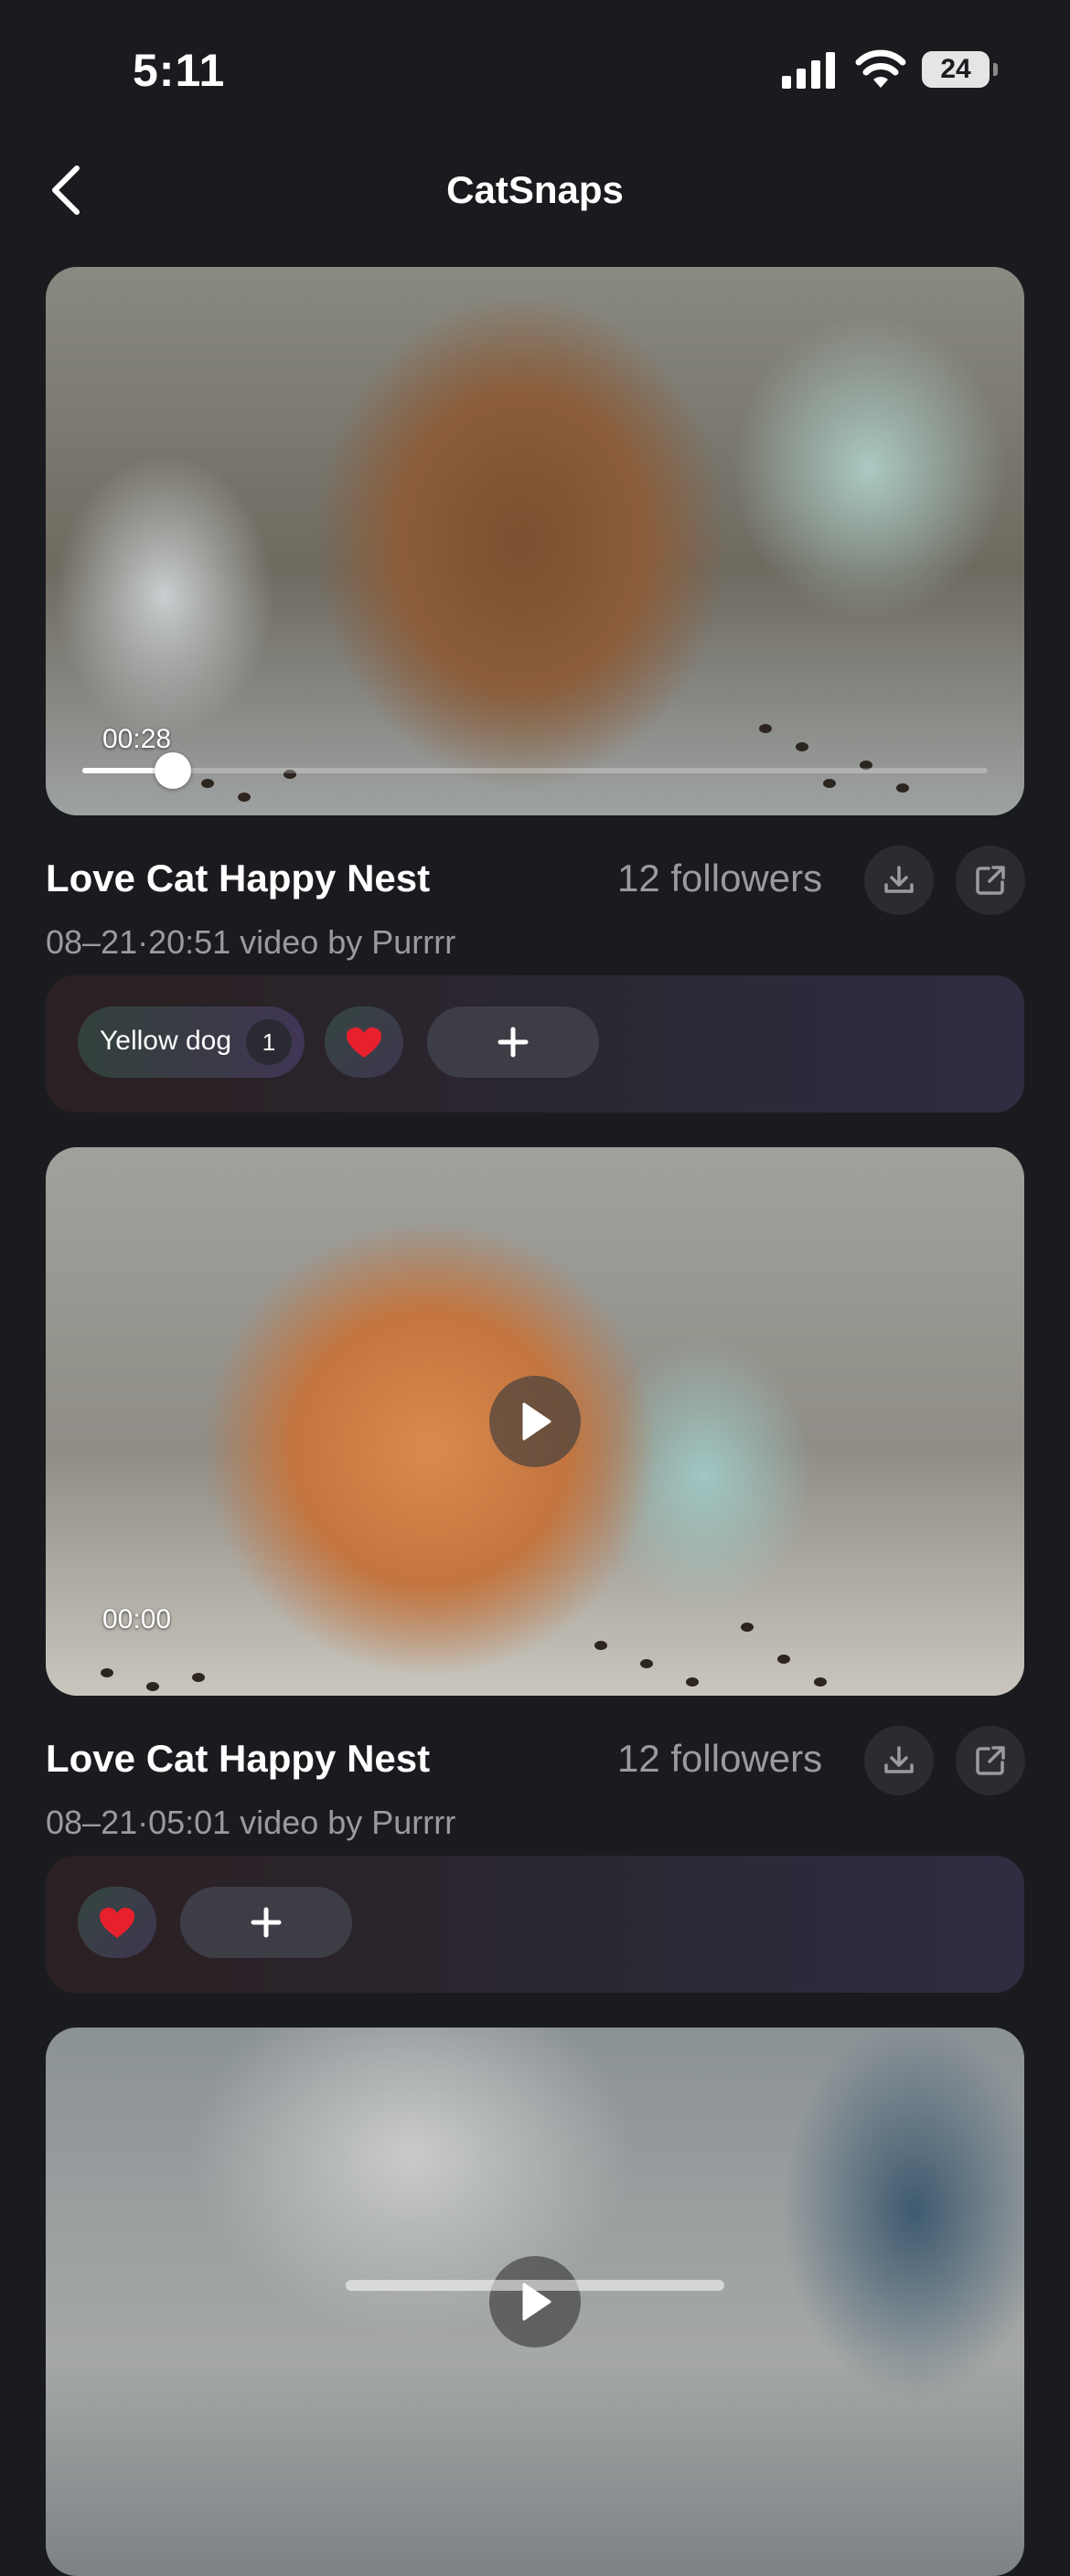  What do you see at coordinates (137, 1619) in the screenshot?
I see `video-timestamp: 00:00` at bounding box center [137, 1619].